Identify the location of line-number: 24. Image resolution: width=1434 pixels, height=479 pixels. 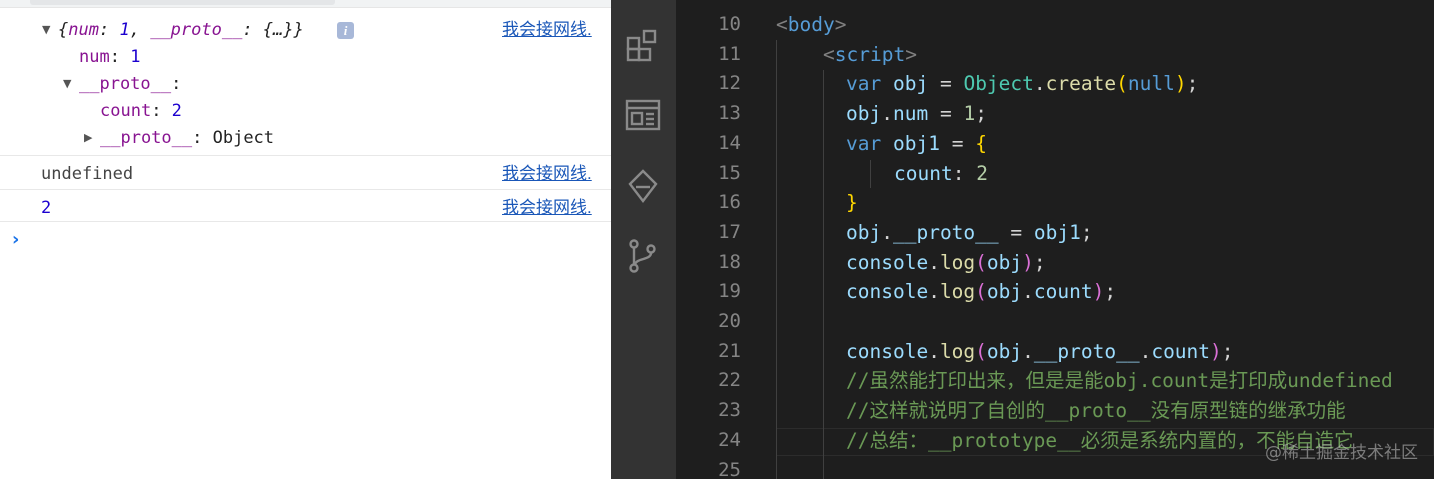
(729, 439).